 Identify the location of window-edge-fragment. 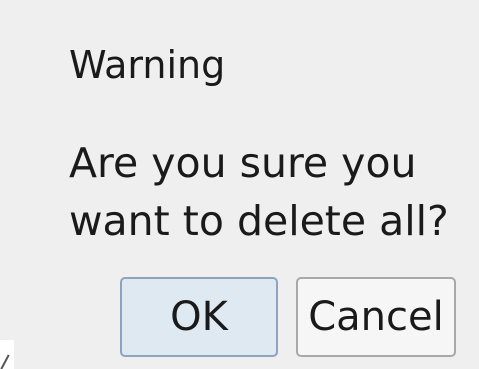
(7, 354).